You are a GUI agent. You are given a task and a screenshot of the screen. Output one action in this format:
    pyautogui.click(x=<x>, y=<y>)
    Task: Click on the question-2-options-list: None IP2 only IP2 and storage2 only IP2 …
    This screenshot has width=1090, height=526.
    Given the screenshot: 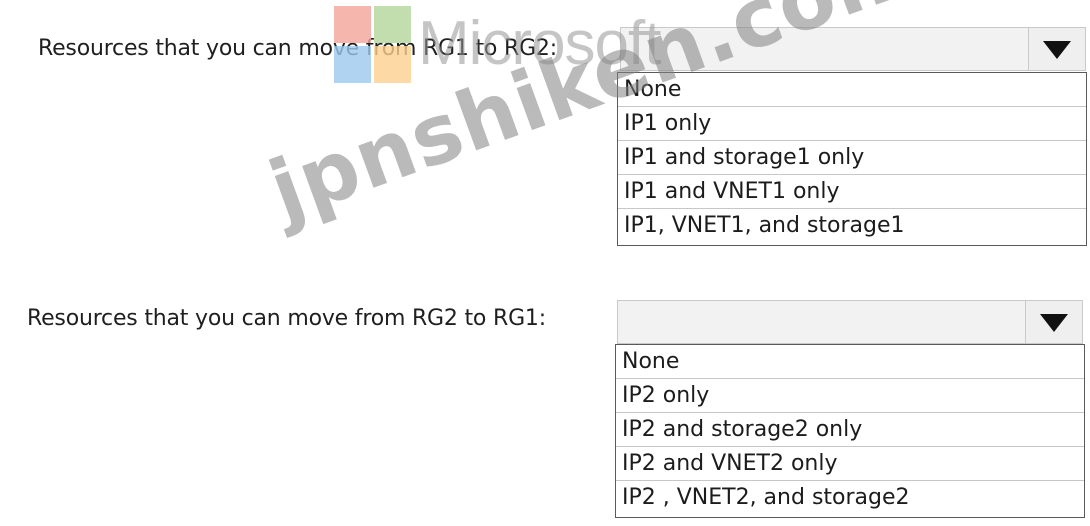 What is the action you would take?
    pyautogui.click(x=850, y=431)
    